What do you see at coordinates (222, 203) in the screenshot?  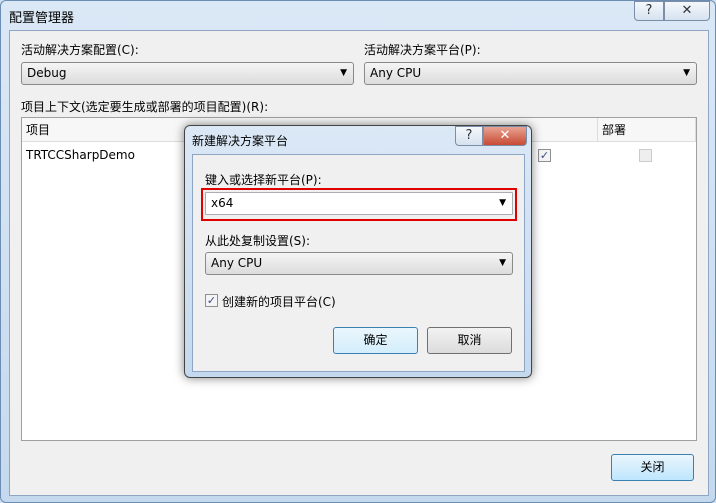 I see `new-platform-value: x64` at bounding box center [222, 203].